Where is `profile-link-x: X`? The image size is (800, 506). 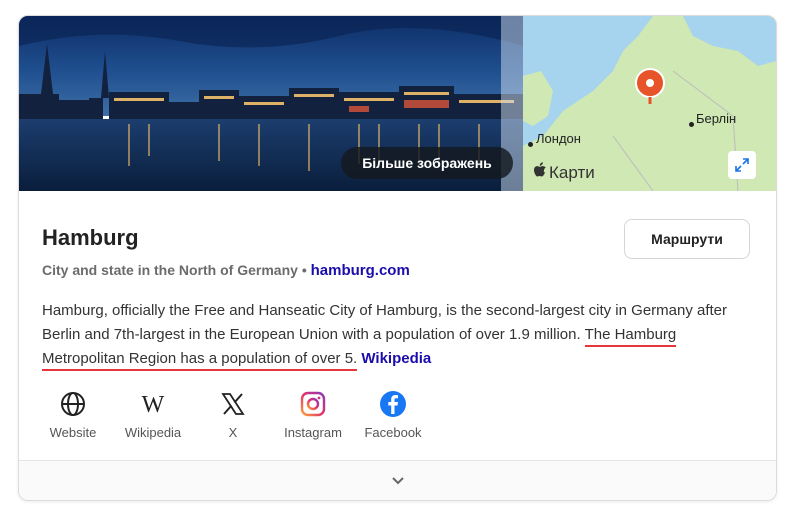 profile-link-x: X is located at coordinates (233, 414).